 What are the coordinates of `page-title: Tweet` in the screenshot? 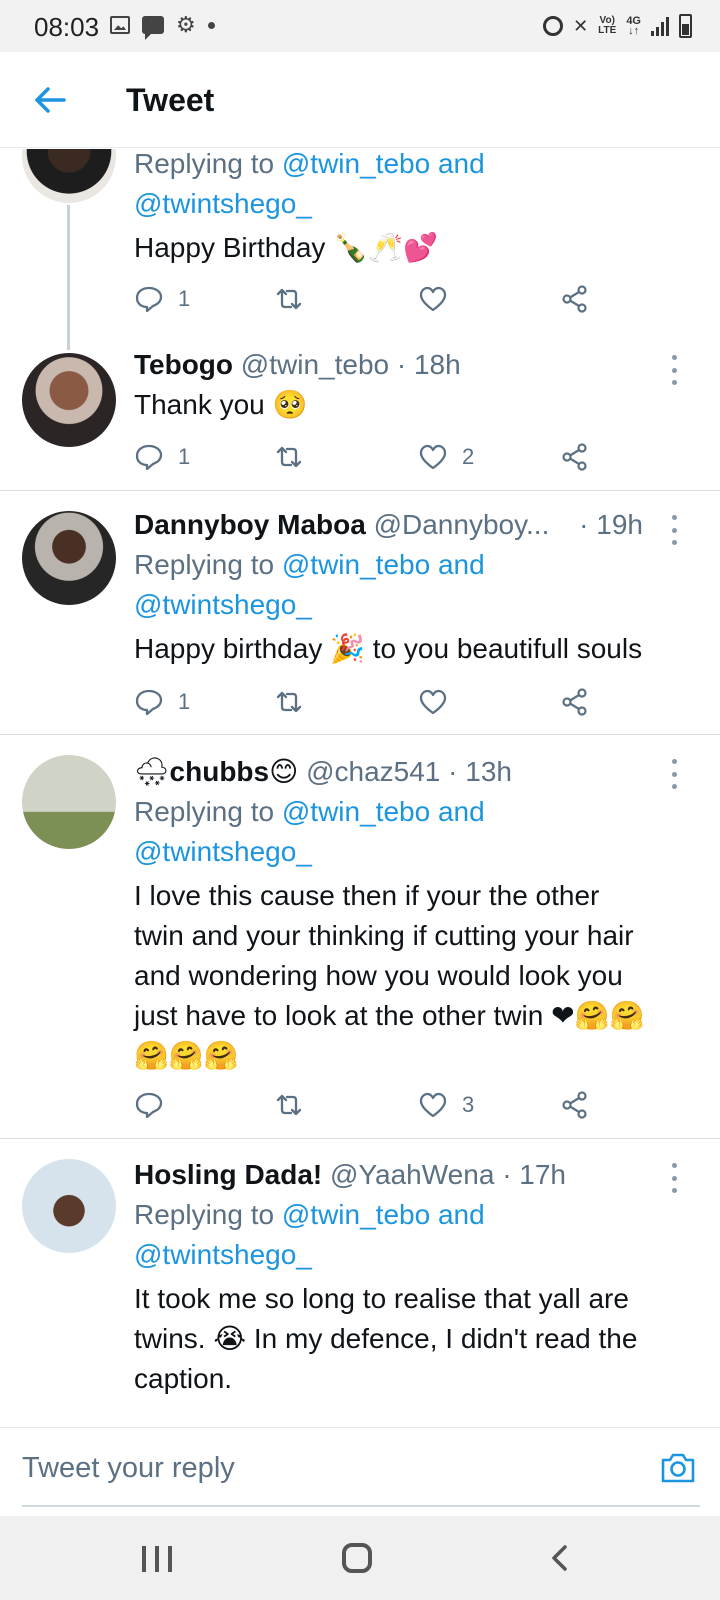 It's located at (170, 100).